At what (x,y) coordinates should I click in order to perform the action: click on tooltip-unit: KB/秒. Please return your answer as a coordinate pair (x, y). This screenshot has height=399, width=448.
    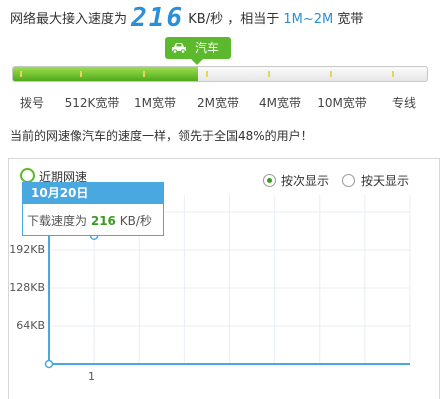
    Looking at the image, I should click on (135, 221).